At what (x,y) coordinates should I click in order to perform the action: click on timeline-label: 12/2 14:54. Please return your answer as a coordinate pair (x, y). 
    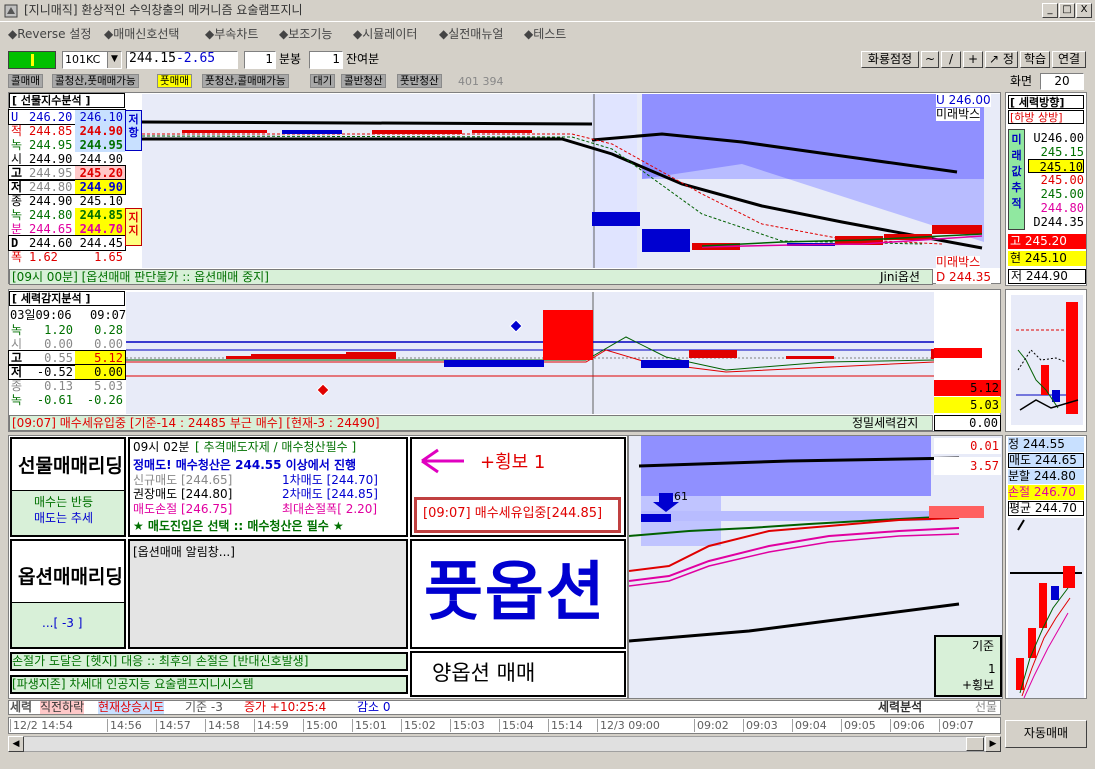
    Looking at the image, I should click on (41, 725).